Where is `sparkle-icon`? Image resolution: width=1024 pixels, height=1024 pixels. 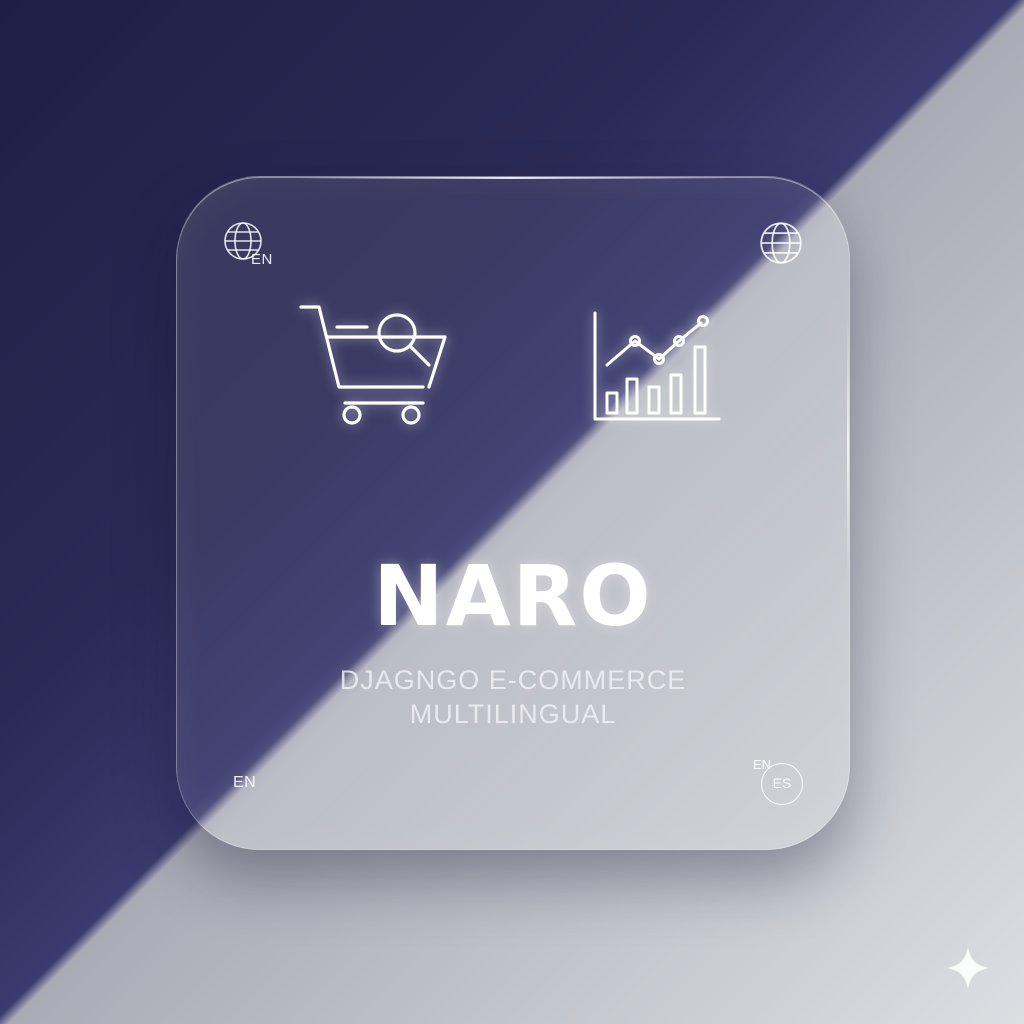
sparkle-icon is located at coordinates (968, 970).